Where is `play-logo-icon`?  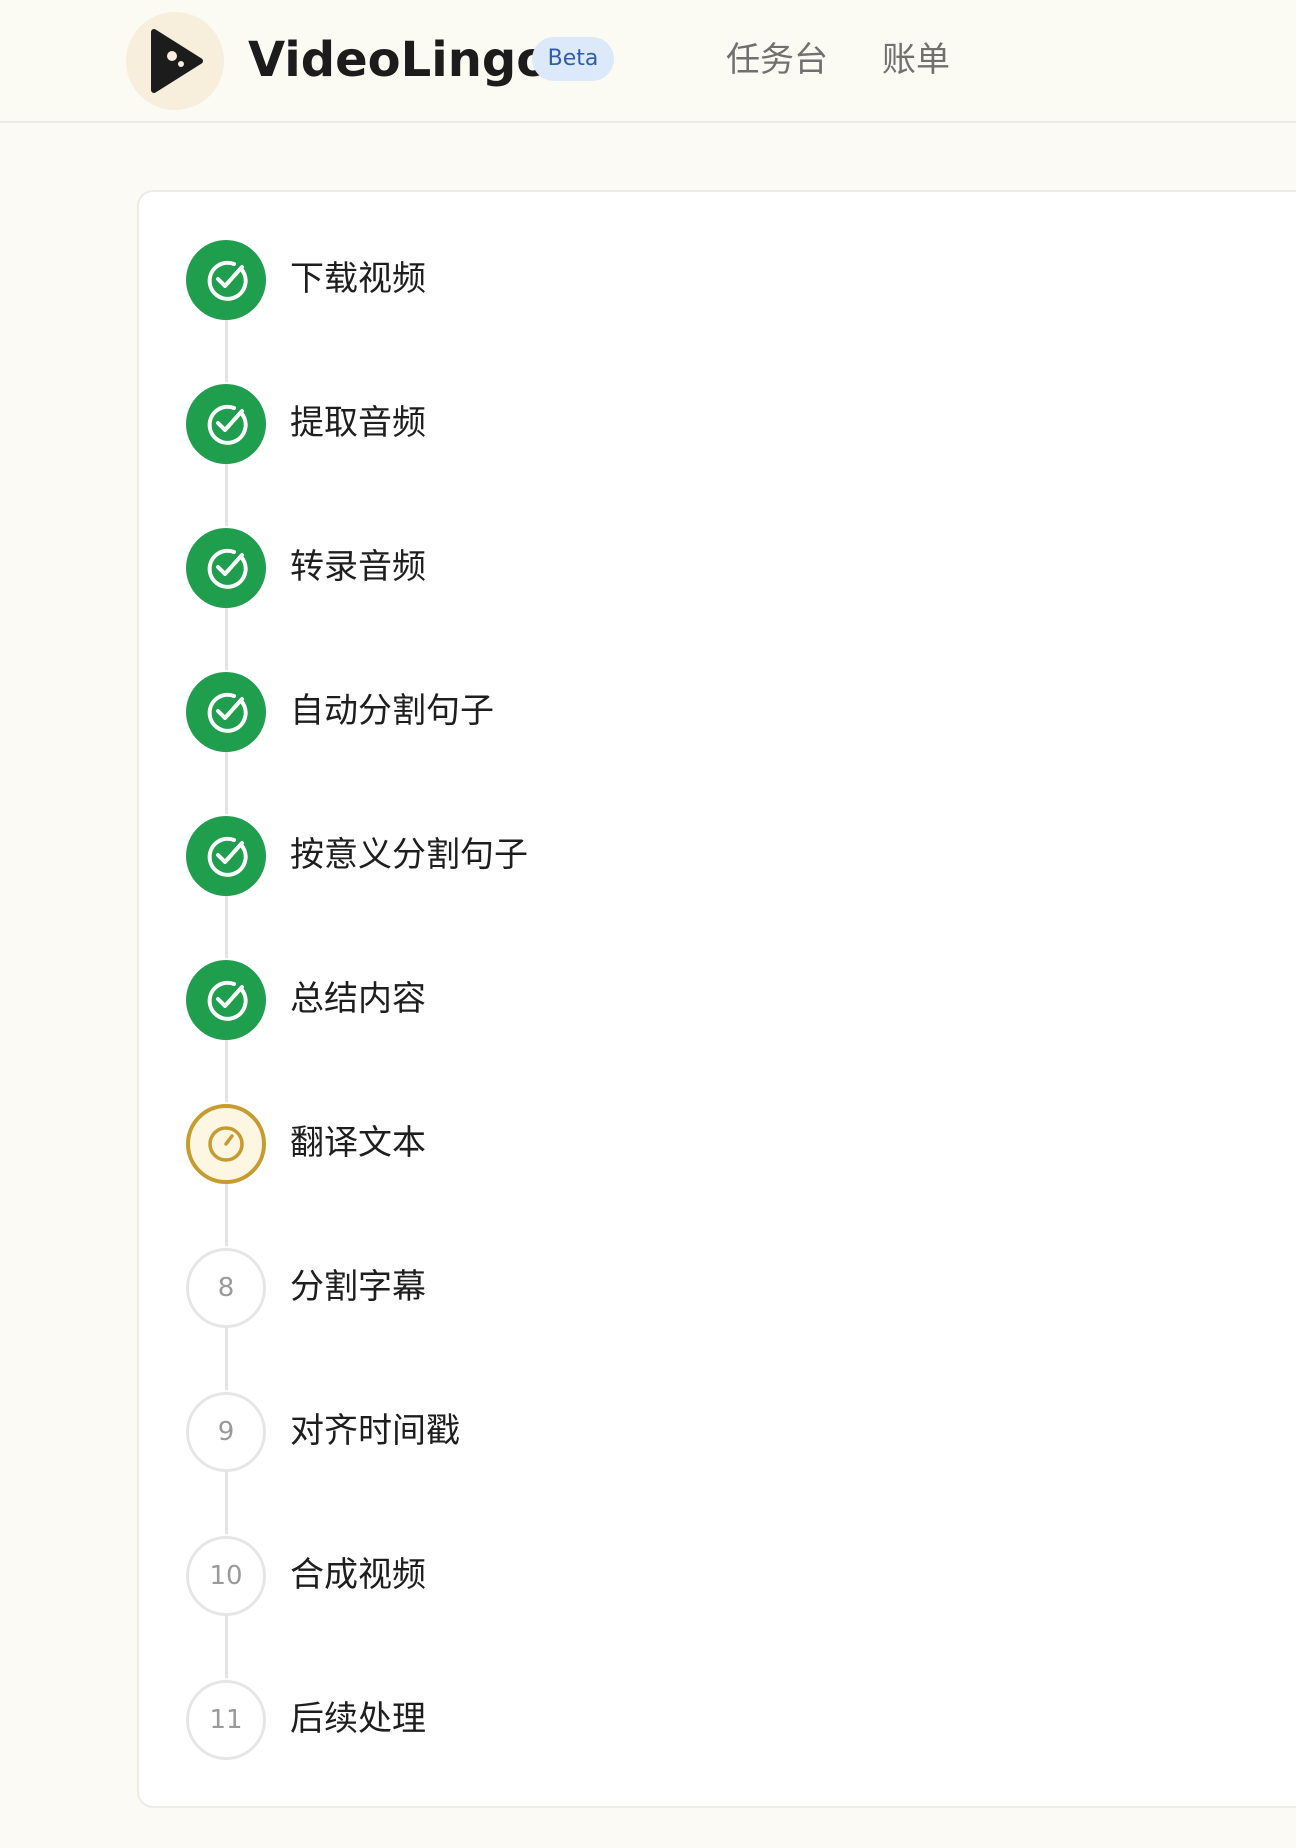 play-logo-icon is located at coordinates (177, 61).